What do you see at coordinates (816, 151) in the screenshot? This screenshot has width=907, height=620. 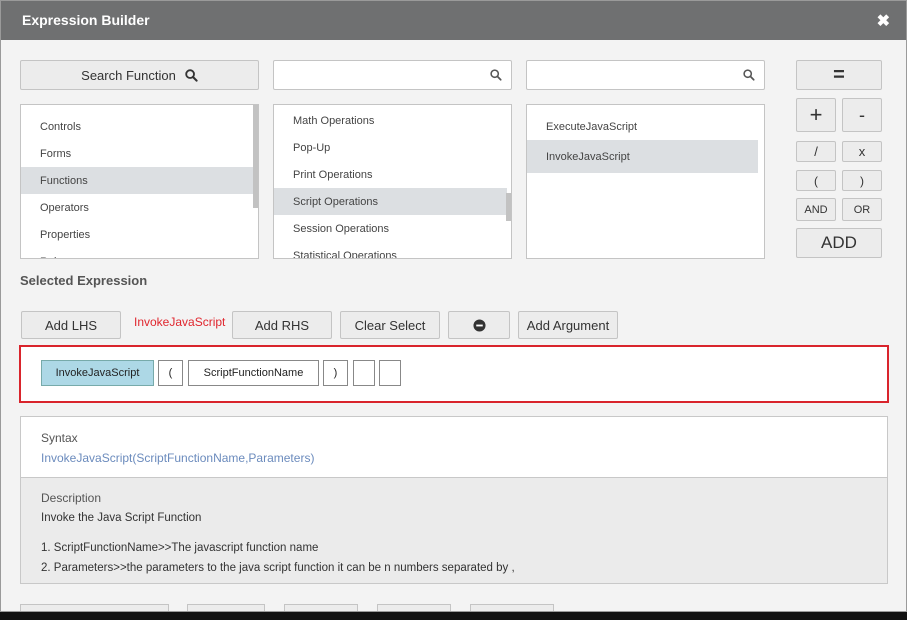 I see `divide-button: /` at bounding box center [816, 151].